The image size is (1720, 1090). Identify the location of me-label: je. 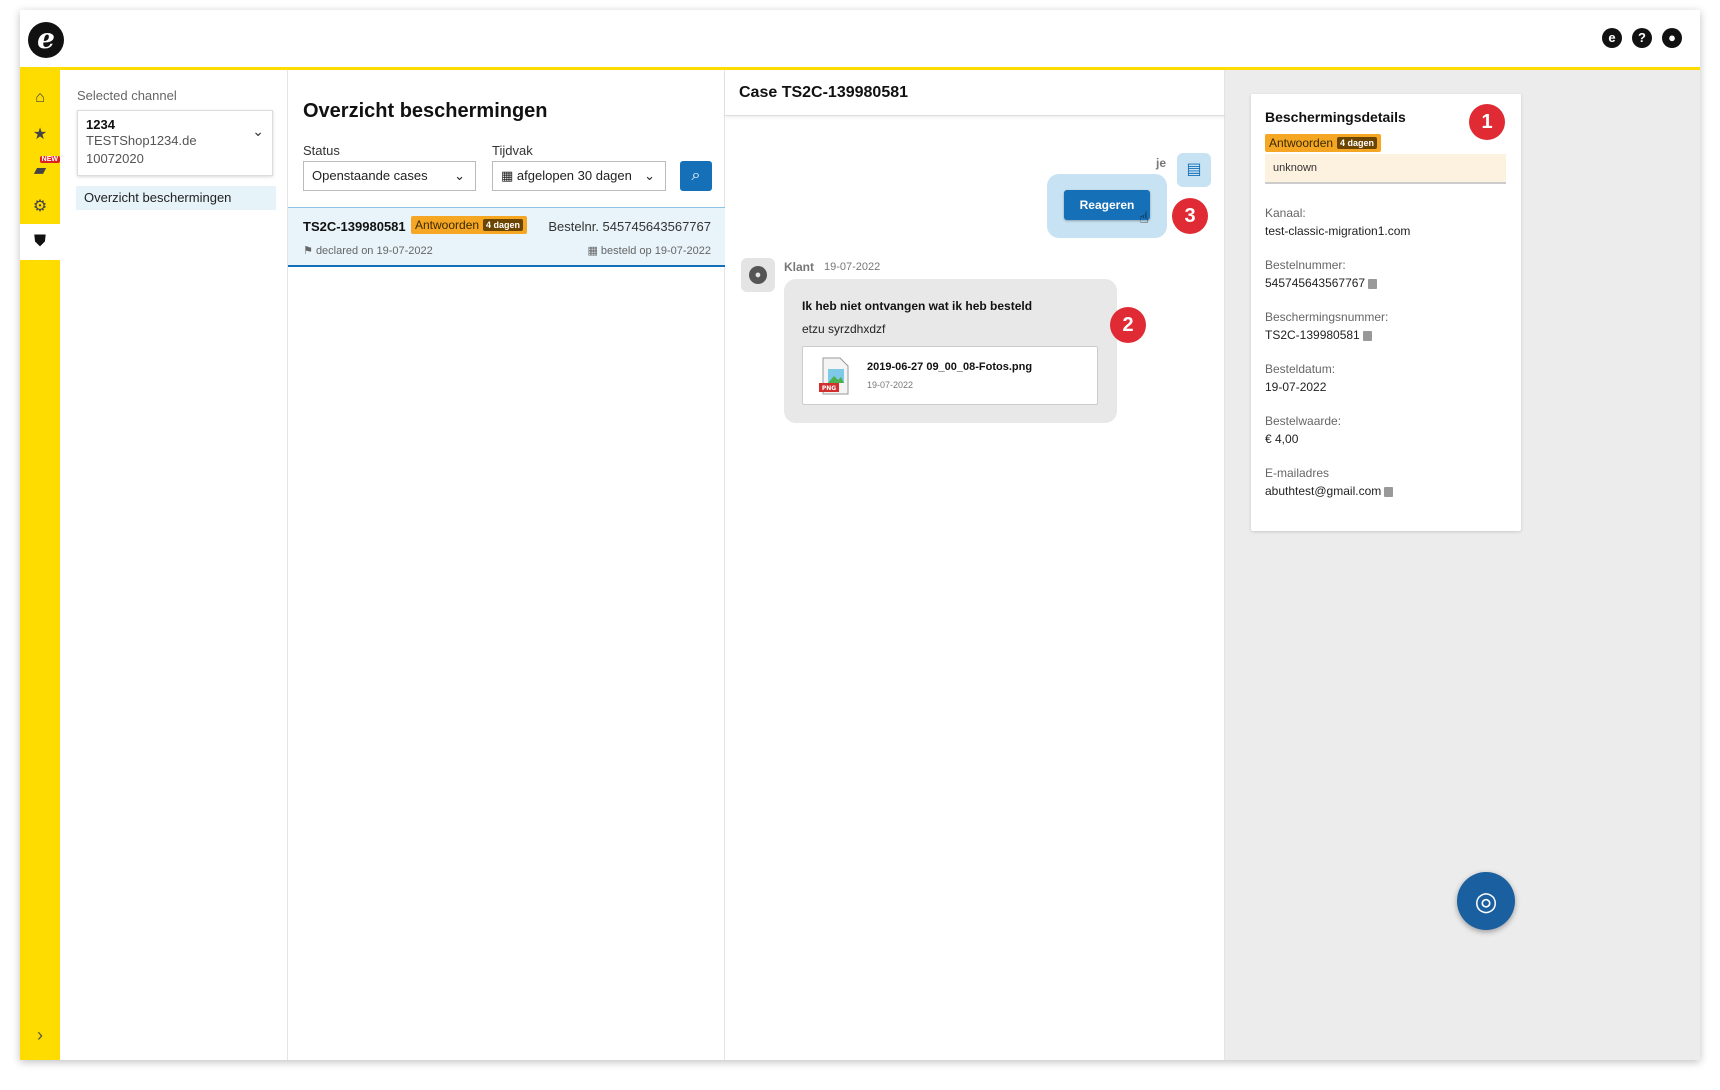
(1161, 163).